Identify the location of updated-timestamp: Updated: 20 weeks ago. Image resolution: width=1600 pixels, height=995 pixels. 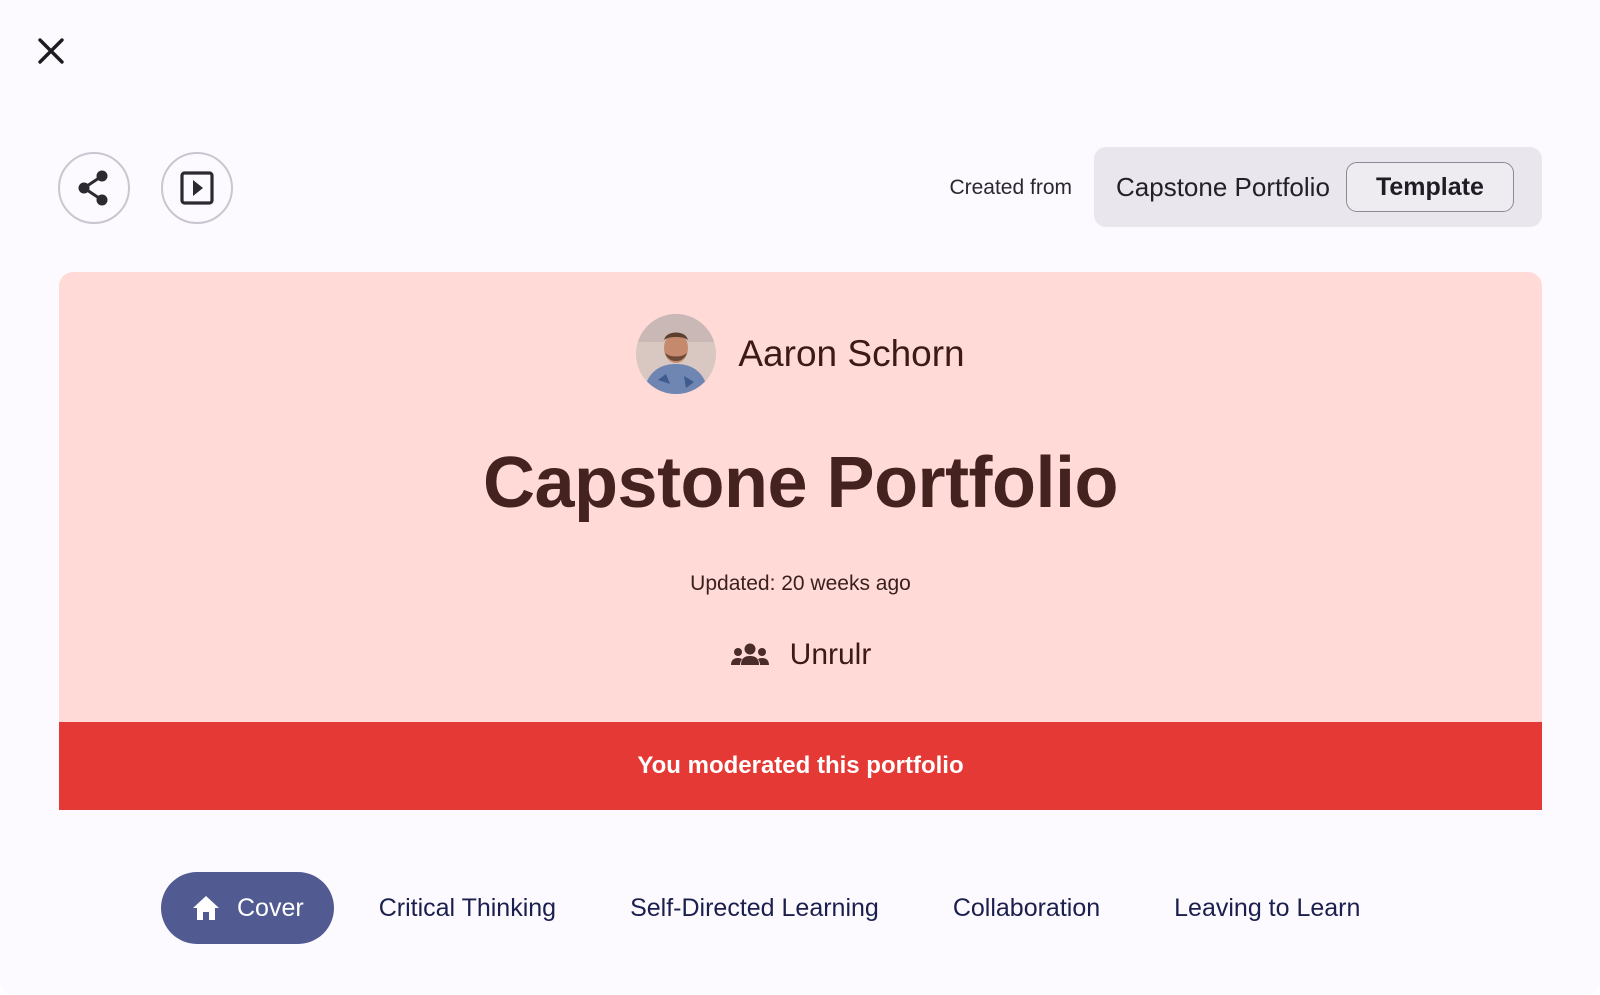
(800, 583).